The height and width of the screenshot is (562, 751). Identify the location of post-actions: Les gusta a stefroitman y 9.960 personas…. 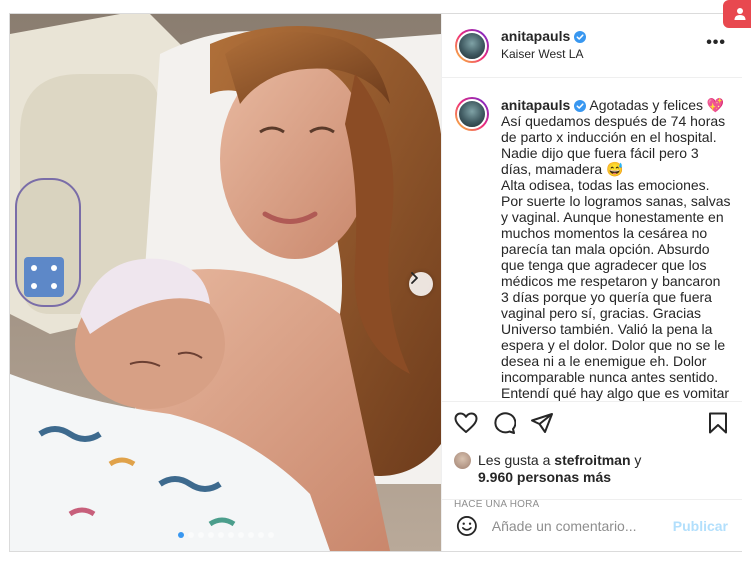
(592, 455).